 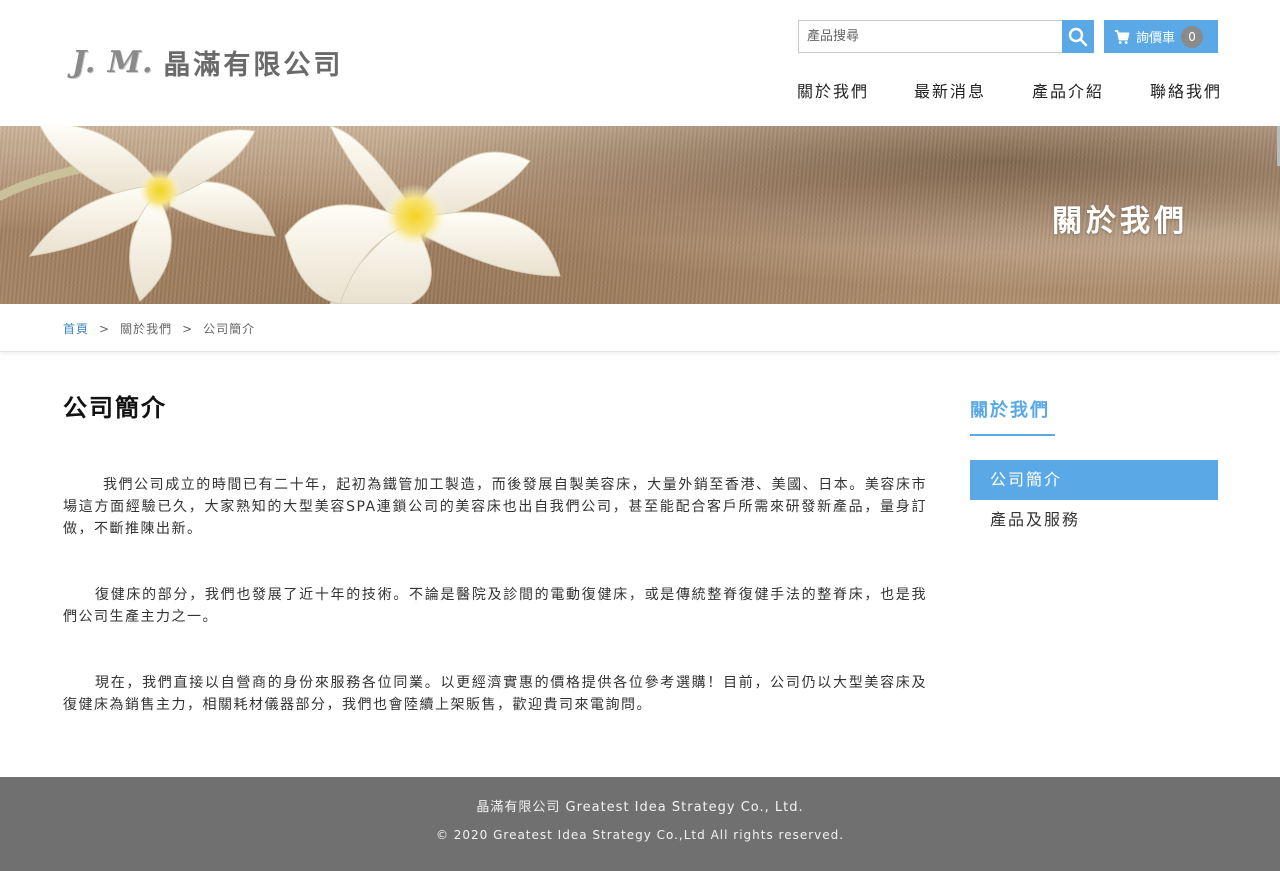 What do you see at coordinates (1156, 38) in the screenshot?
I see `cart-label: 詢價車` at bounding box center [1156, 38].